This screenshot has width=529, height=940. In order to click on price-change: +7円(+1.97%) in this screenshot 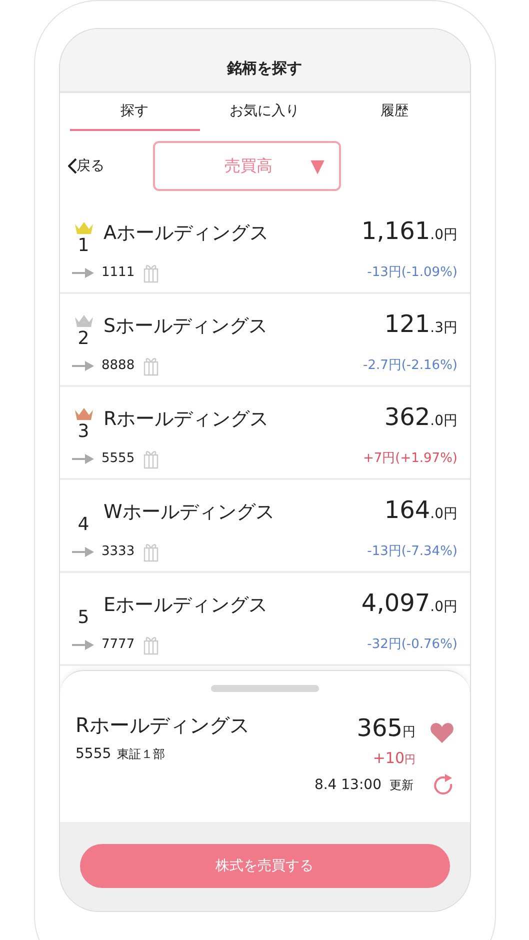, I will do `click(410, 459)`.